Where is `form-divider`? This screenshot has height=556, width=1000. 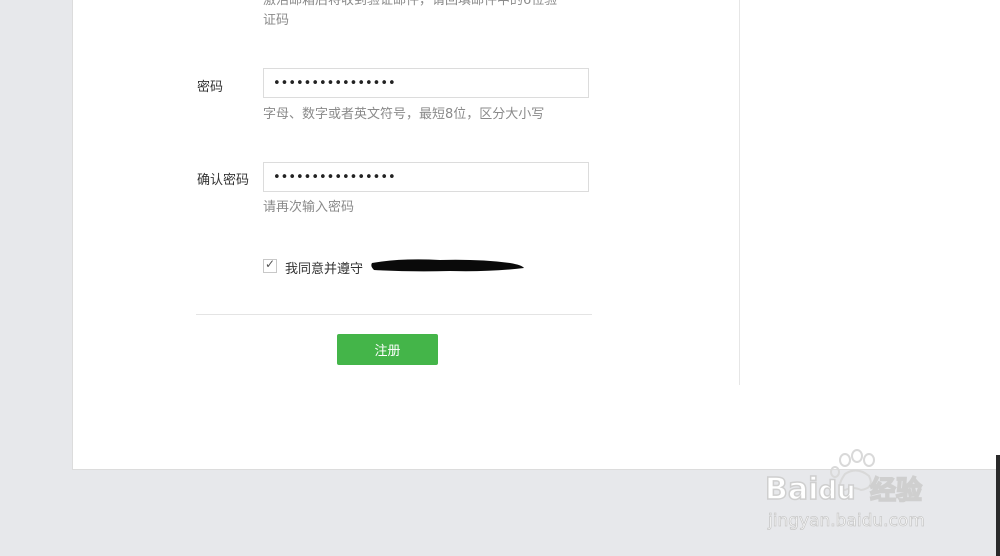 form-divider is located at coordinates (394, 314).